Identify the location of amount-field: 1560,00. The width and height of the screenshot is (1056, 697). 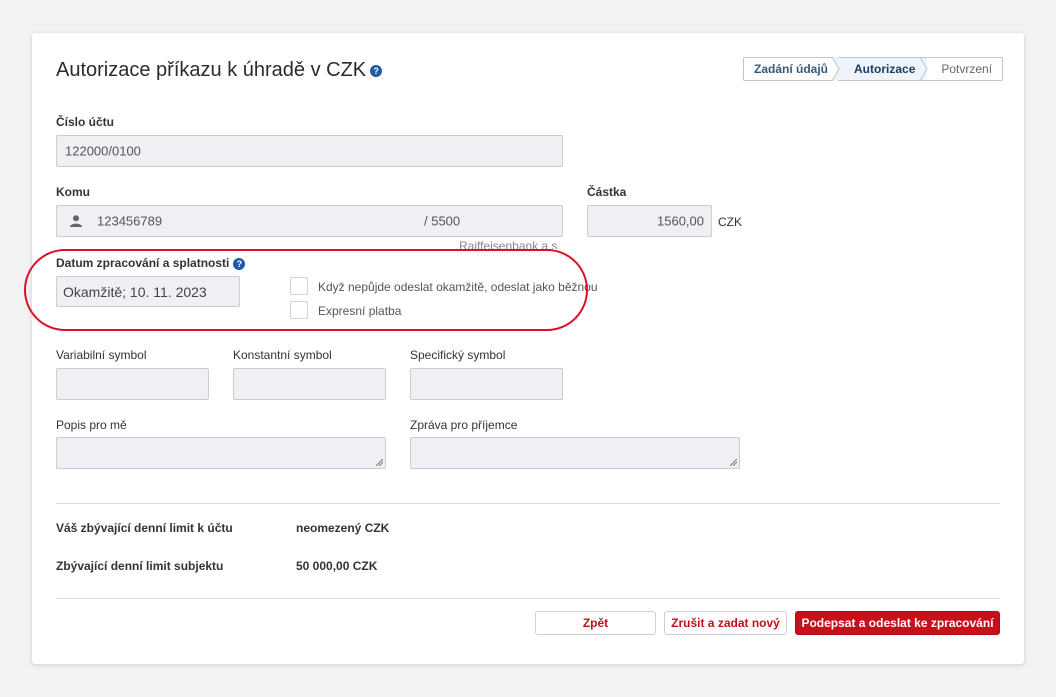
(649, 221).